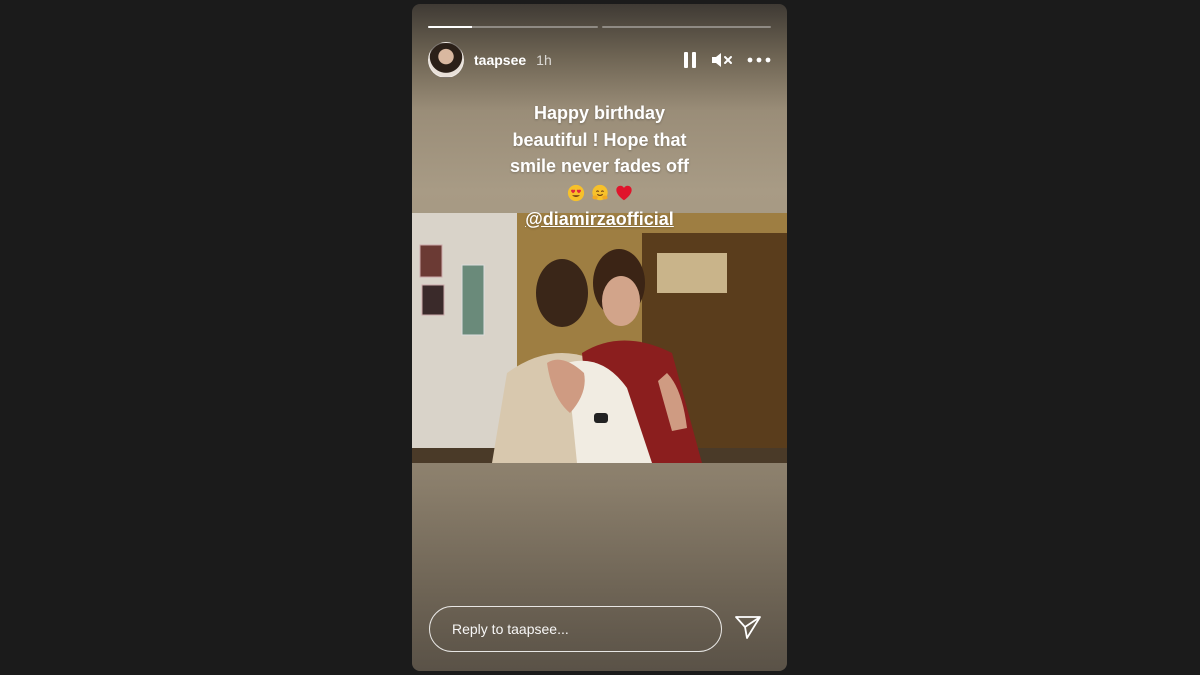 The width and height of the screenshot is (1200, 675). What do you see at coordinates (446, 60) in the screenshot?
I see `avatar` at bounding box center [446, 60].